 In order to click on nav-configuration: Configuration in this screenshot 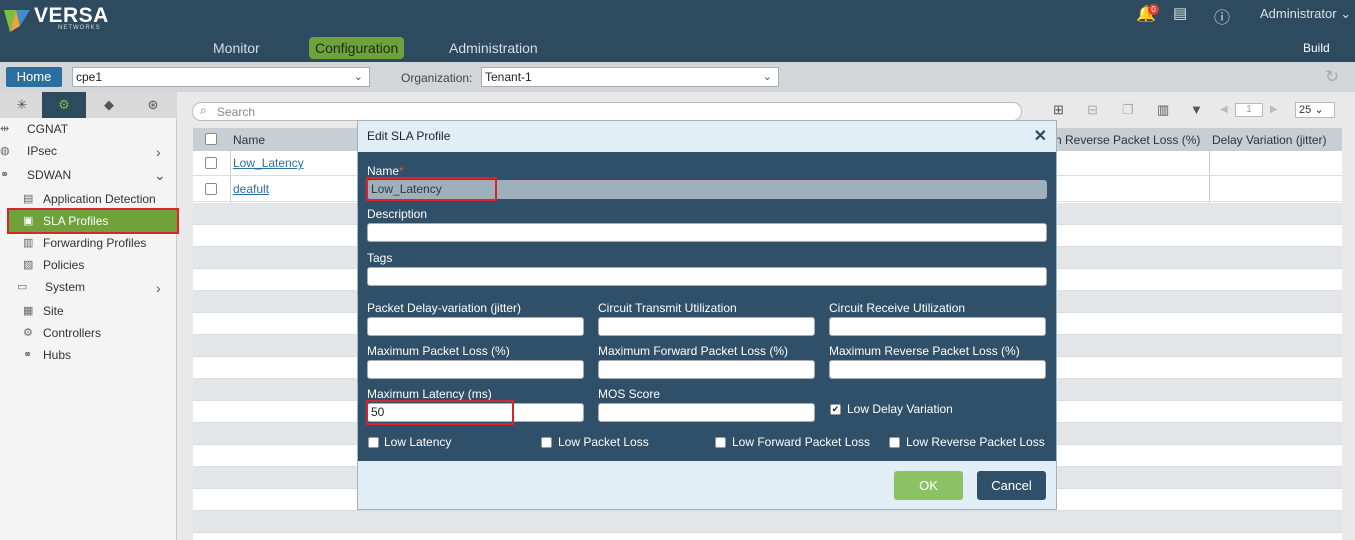, I will do `click(357, 48)`.